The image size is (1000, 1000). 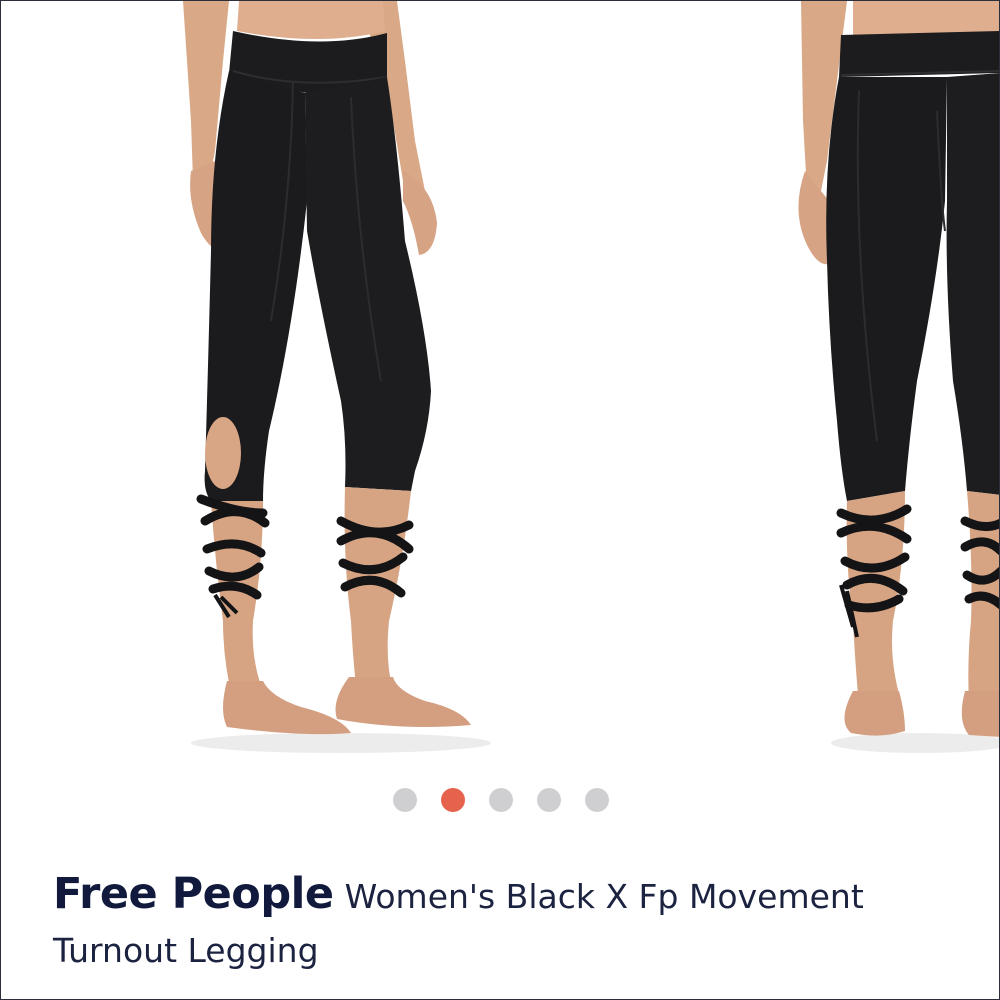 I want to click on carousel-pagination, so click(x=500, y=801).